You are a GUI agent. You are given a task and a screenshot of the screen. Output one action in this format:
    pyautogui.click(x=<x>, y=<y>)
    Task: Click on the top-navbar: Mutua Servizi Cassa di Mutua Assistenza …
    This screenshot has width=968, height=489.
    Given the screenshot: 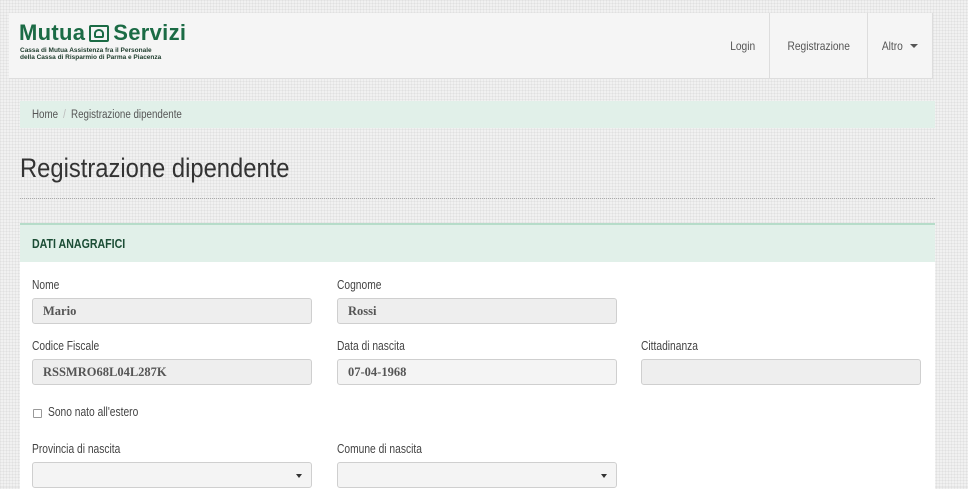 What is the action you would take?
    pyautogui.click(x=471, y=46)
    